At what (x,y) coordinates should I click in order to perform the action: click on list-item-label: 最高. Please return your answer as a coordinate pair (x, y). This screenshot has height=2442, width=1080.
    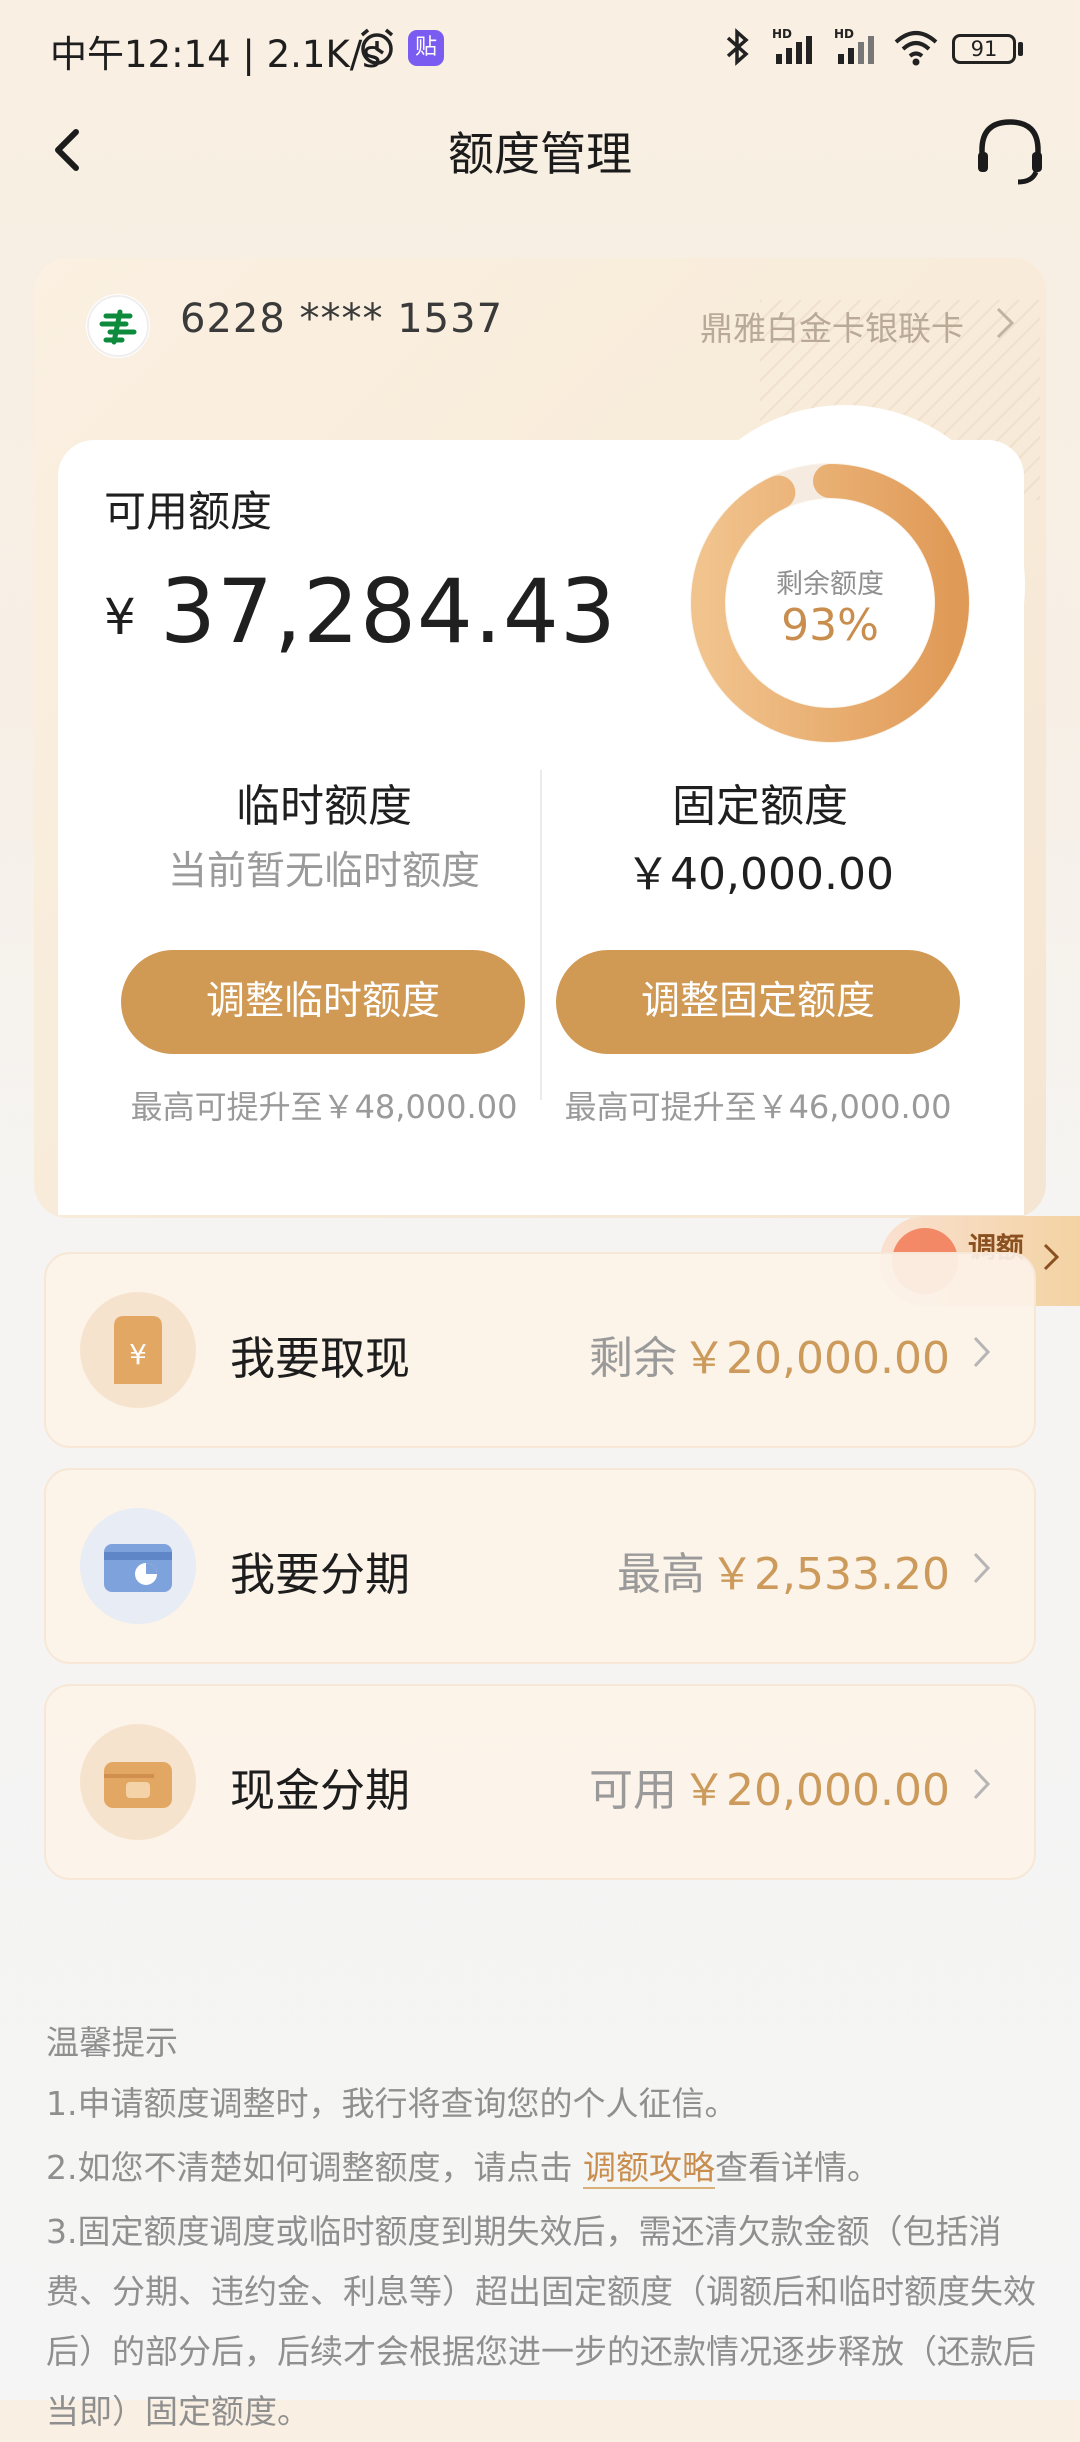
    Looking at the image, I should click on (660, 1574).